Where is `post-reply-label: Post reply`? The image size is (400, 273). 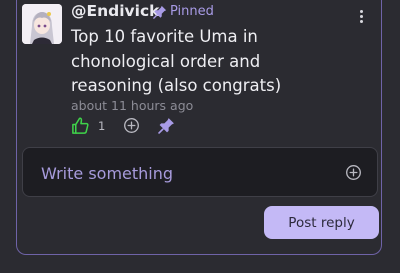
post-reply-label: Post reply is located at coordinates (321, 222).